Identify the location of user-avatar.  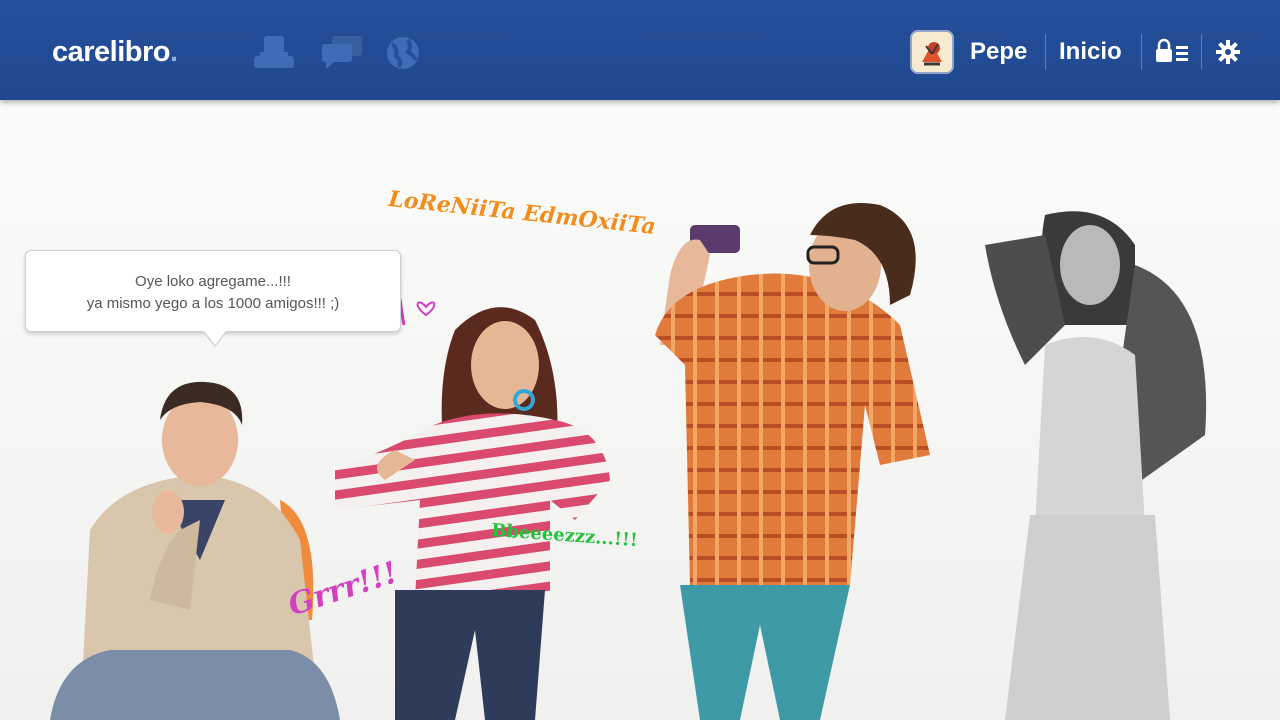
(932, 52).